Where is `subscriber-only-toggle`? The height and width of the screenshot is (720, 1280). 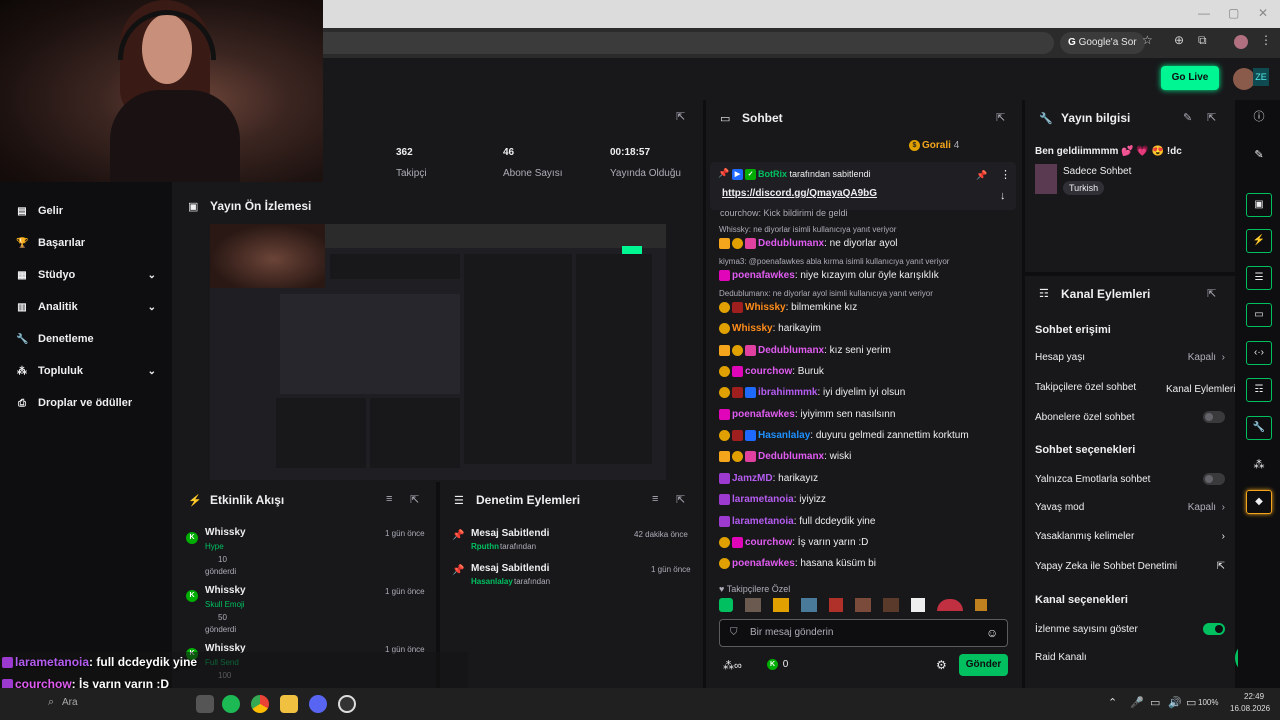 subscriber-only-toggle is located at coordinates (1214, 417).